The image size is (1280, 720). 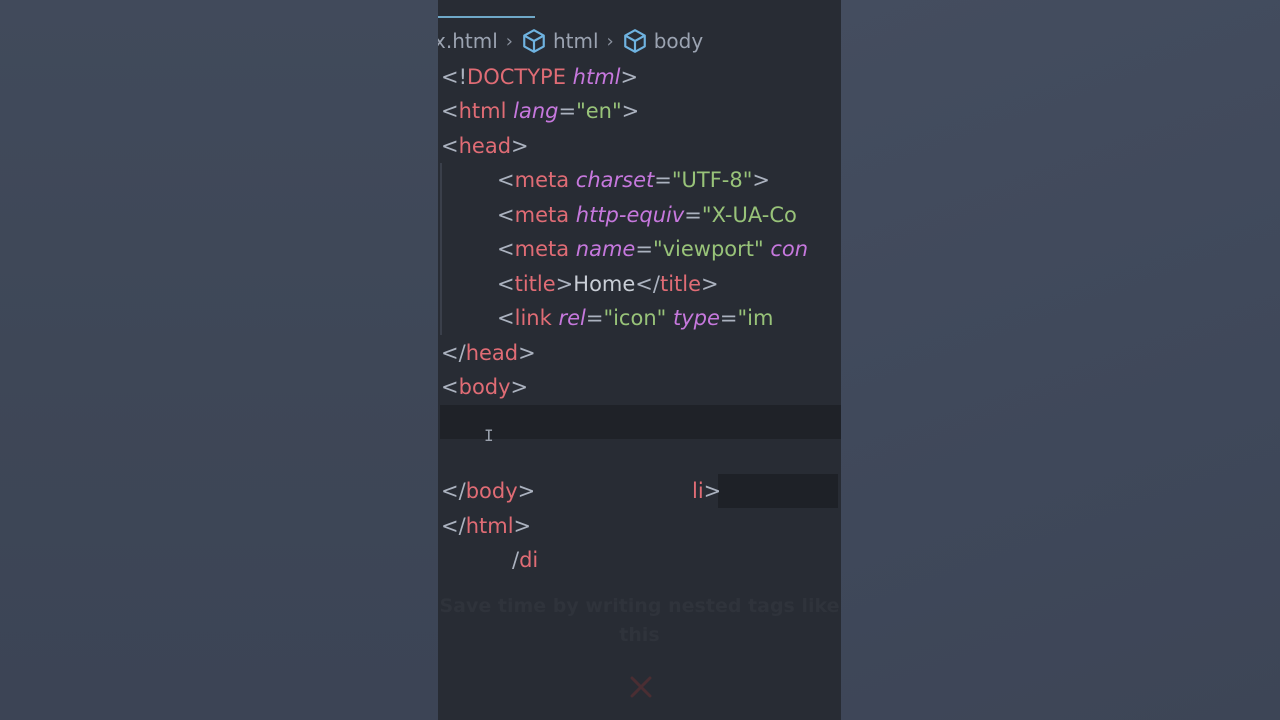 I want to click on code-line: /di, so click(x=525, y=560).